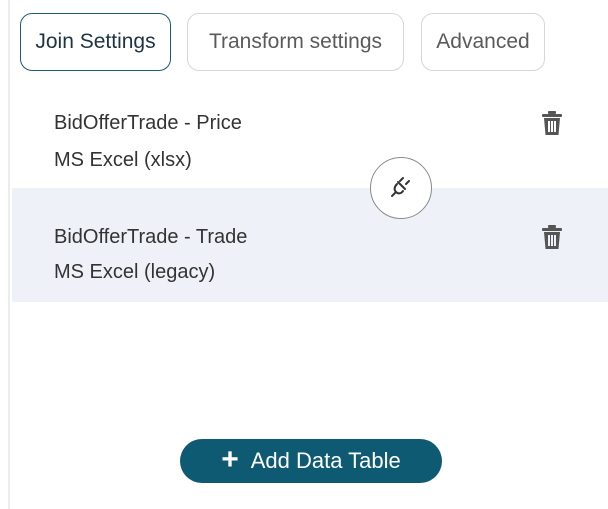 This screenshot has width=608, height=509. Describe the element at coordinates (295, 42) in the screenshot. I see `tab-transform-settings: Transform settings` at that location.